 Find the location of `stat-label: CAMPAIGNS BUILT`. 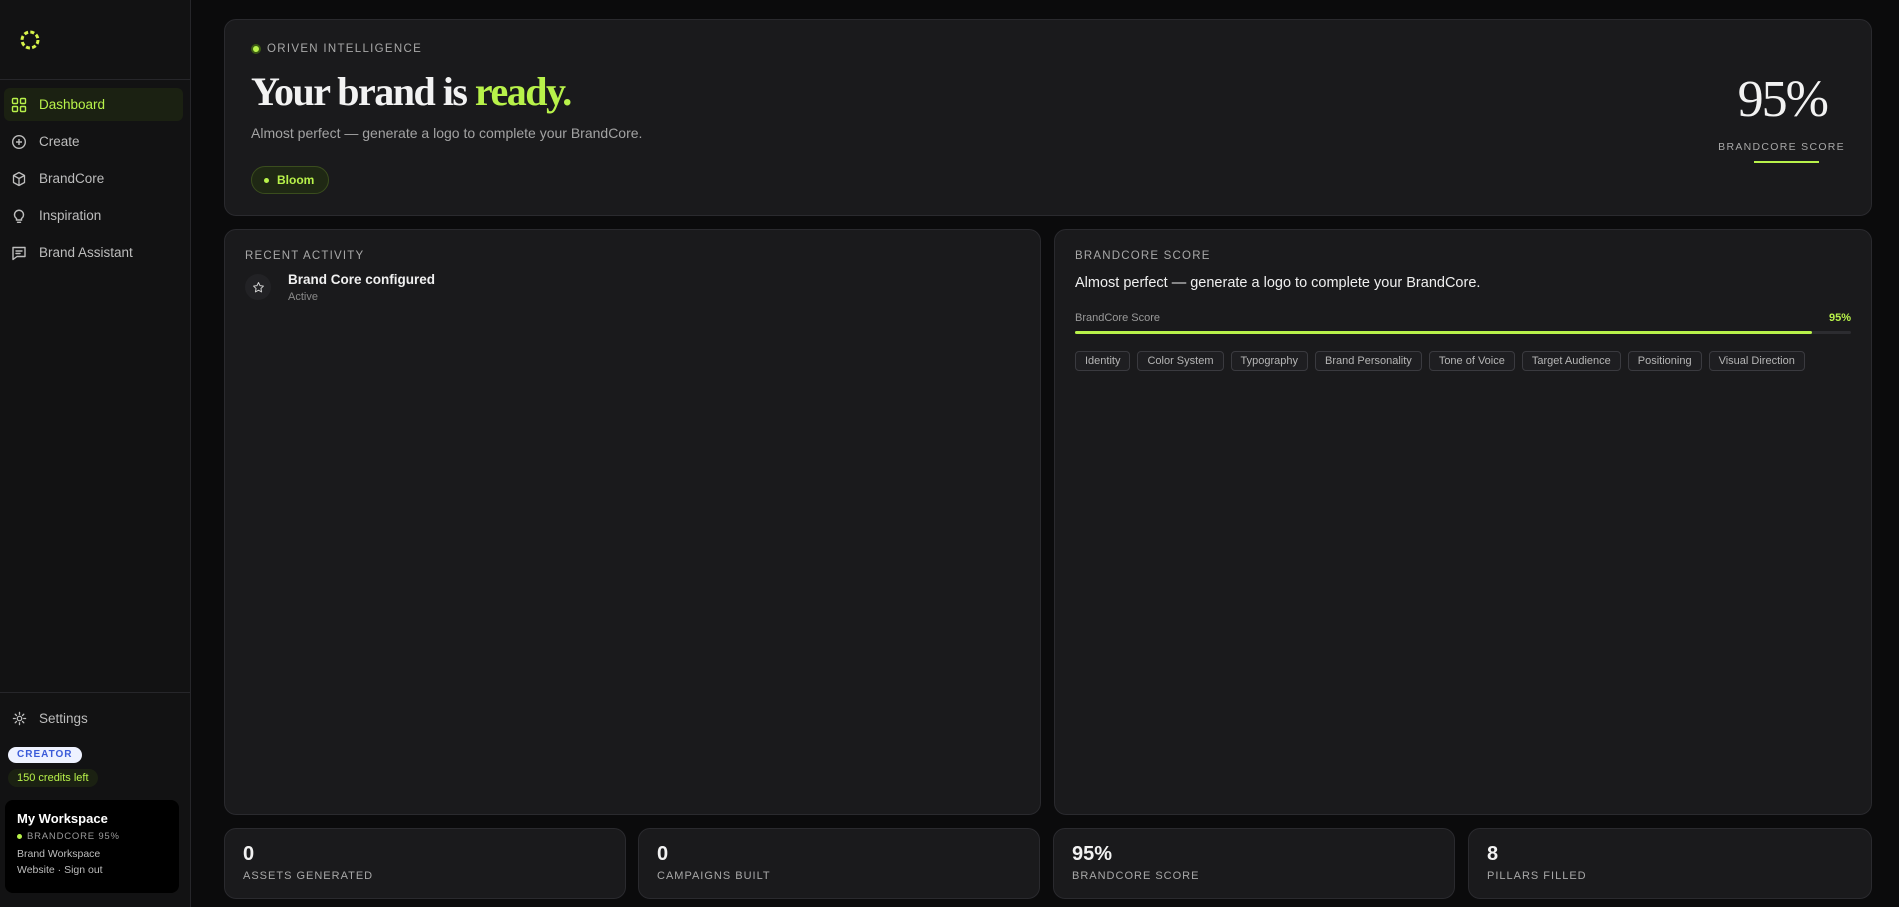

stat-label: CAMPAIGNS BUILT is located at coordinates (714, 876).